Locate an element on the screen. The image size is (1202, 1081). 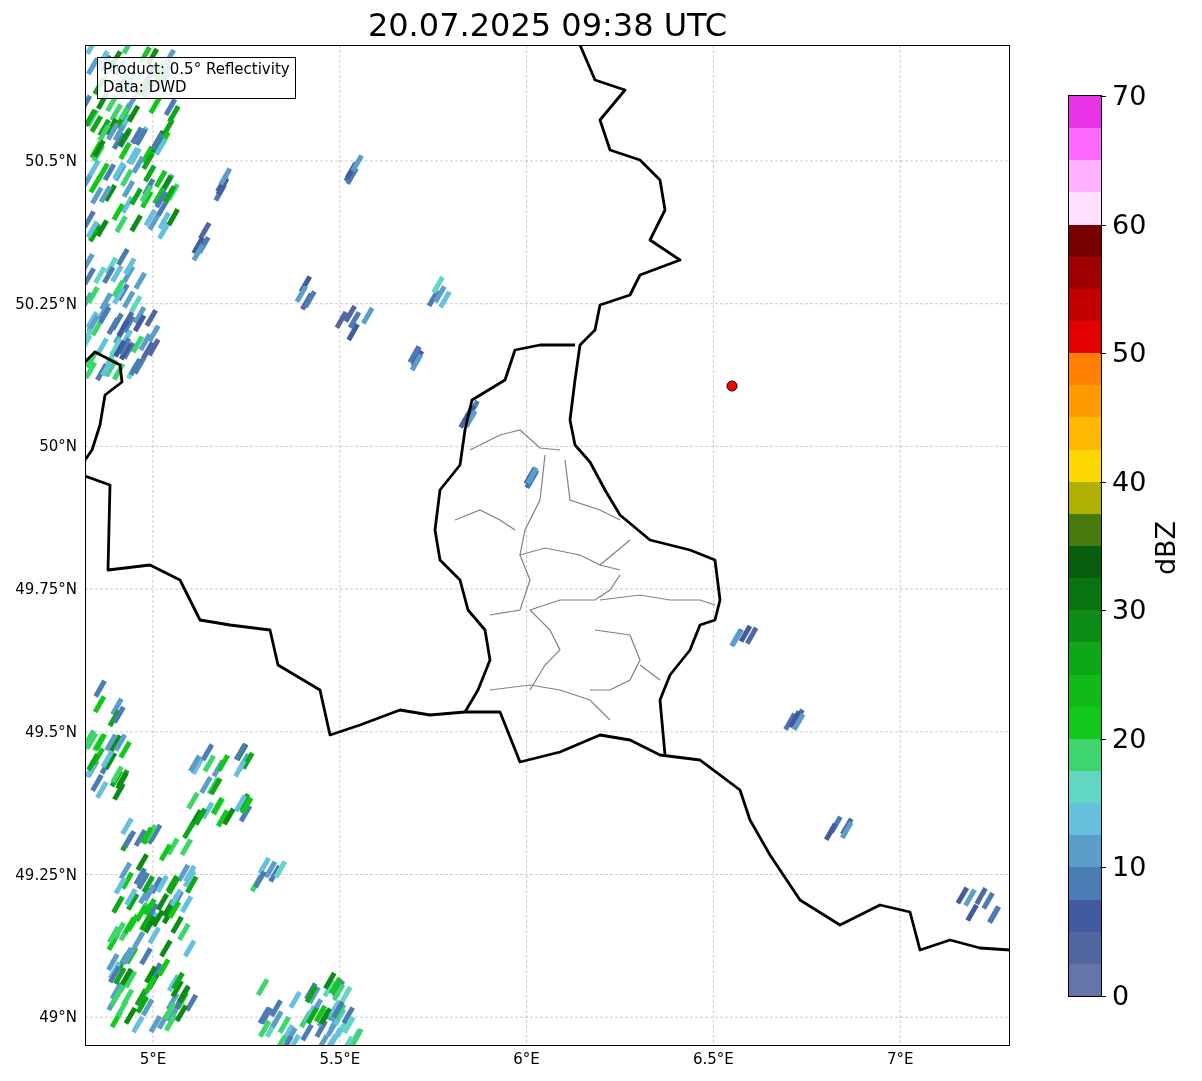
scale-tick-label: 60 is located at coordinates (1129, 224).